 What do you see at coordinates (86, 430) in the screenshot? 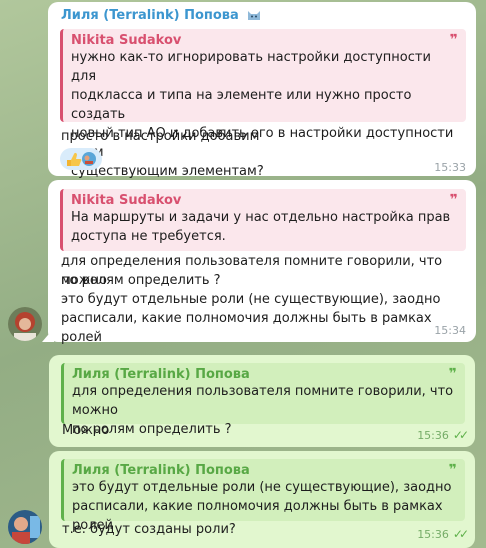
I see `message-text: Можно` at bounding box center [86, 430].